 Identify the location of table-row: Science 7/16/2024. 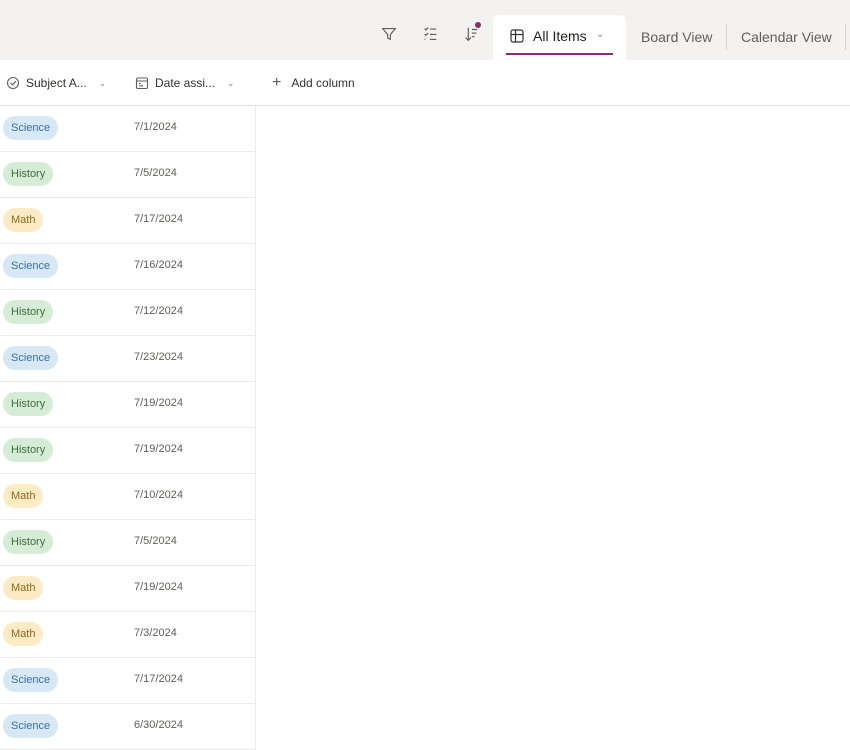
(128, 267).